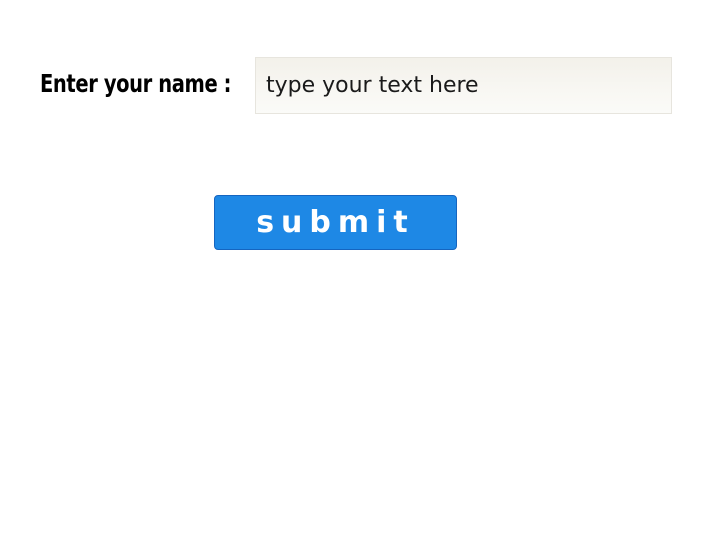 The height and width of the screenshot is (540, 720). Describe the element at coordinates (463, 85) in the screenshot. I see `name-input` at that location.